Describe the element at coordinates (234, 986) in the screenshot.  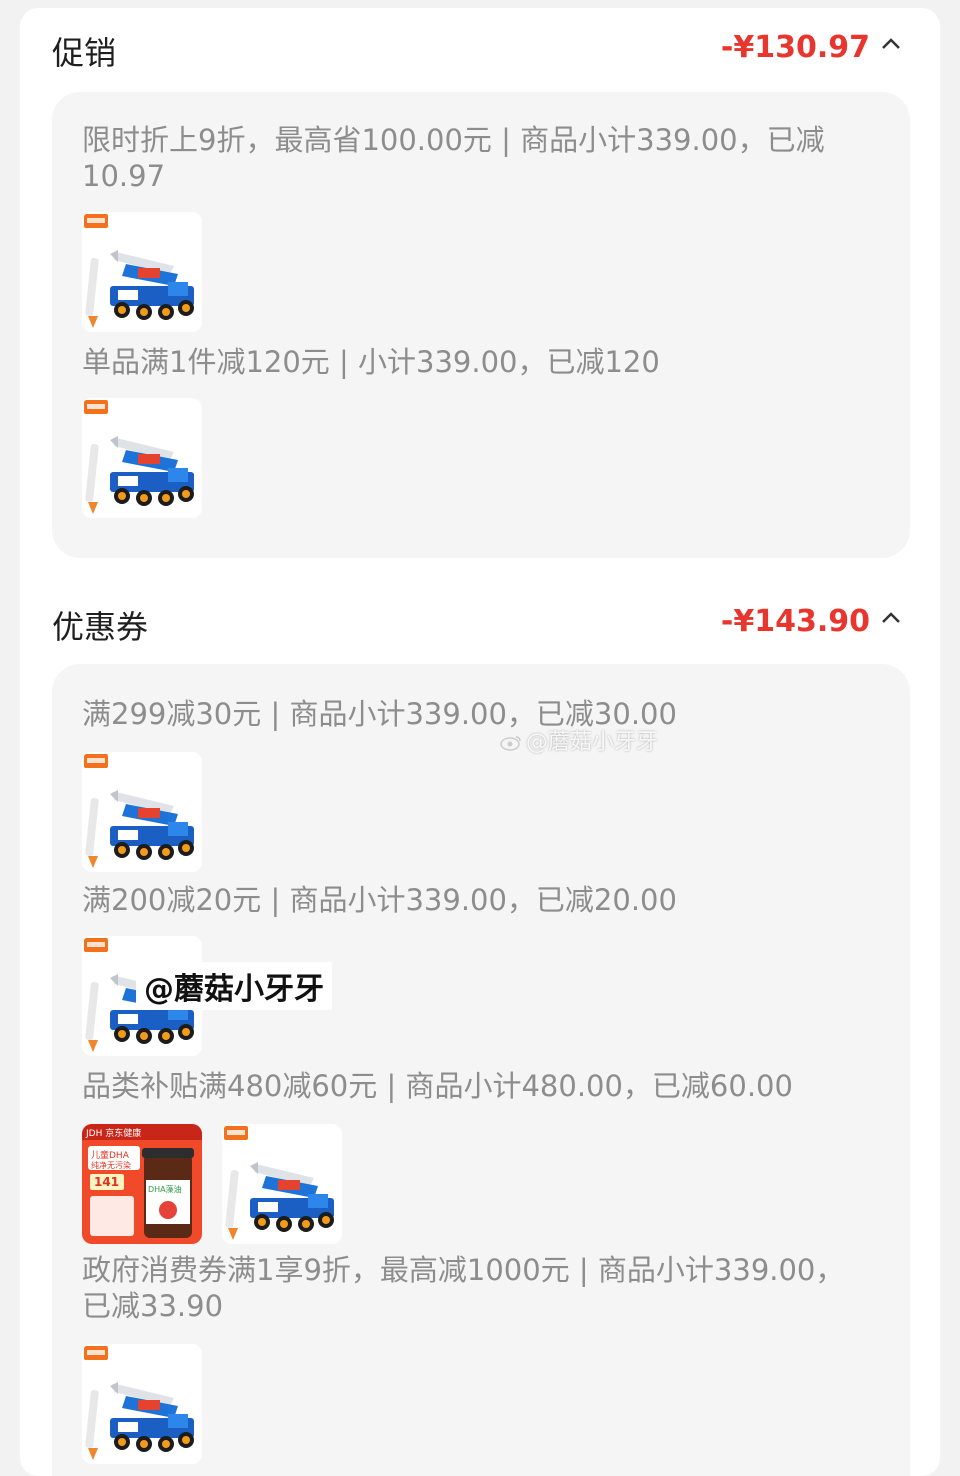
I see `author-watermark-label: @蘑菇小牙牙` at that location.